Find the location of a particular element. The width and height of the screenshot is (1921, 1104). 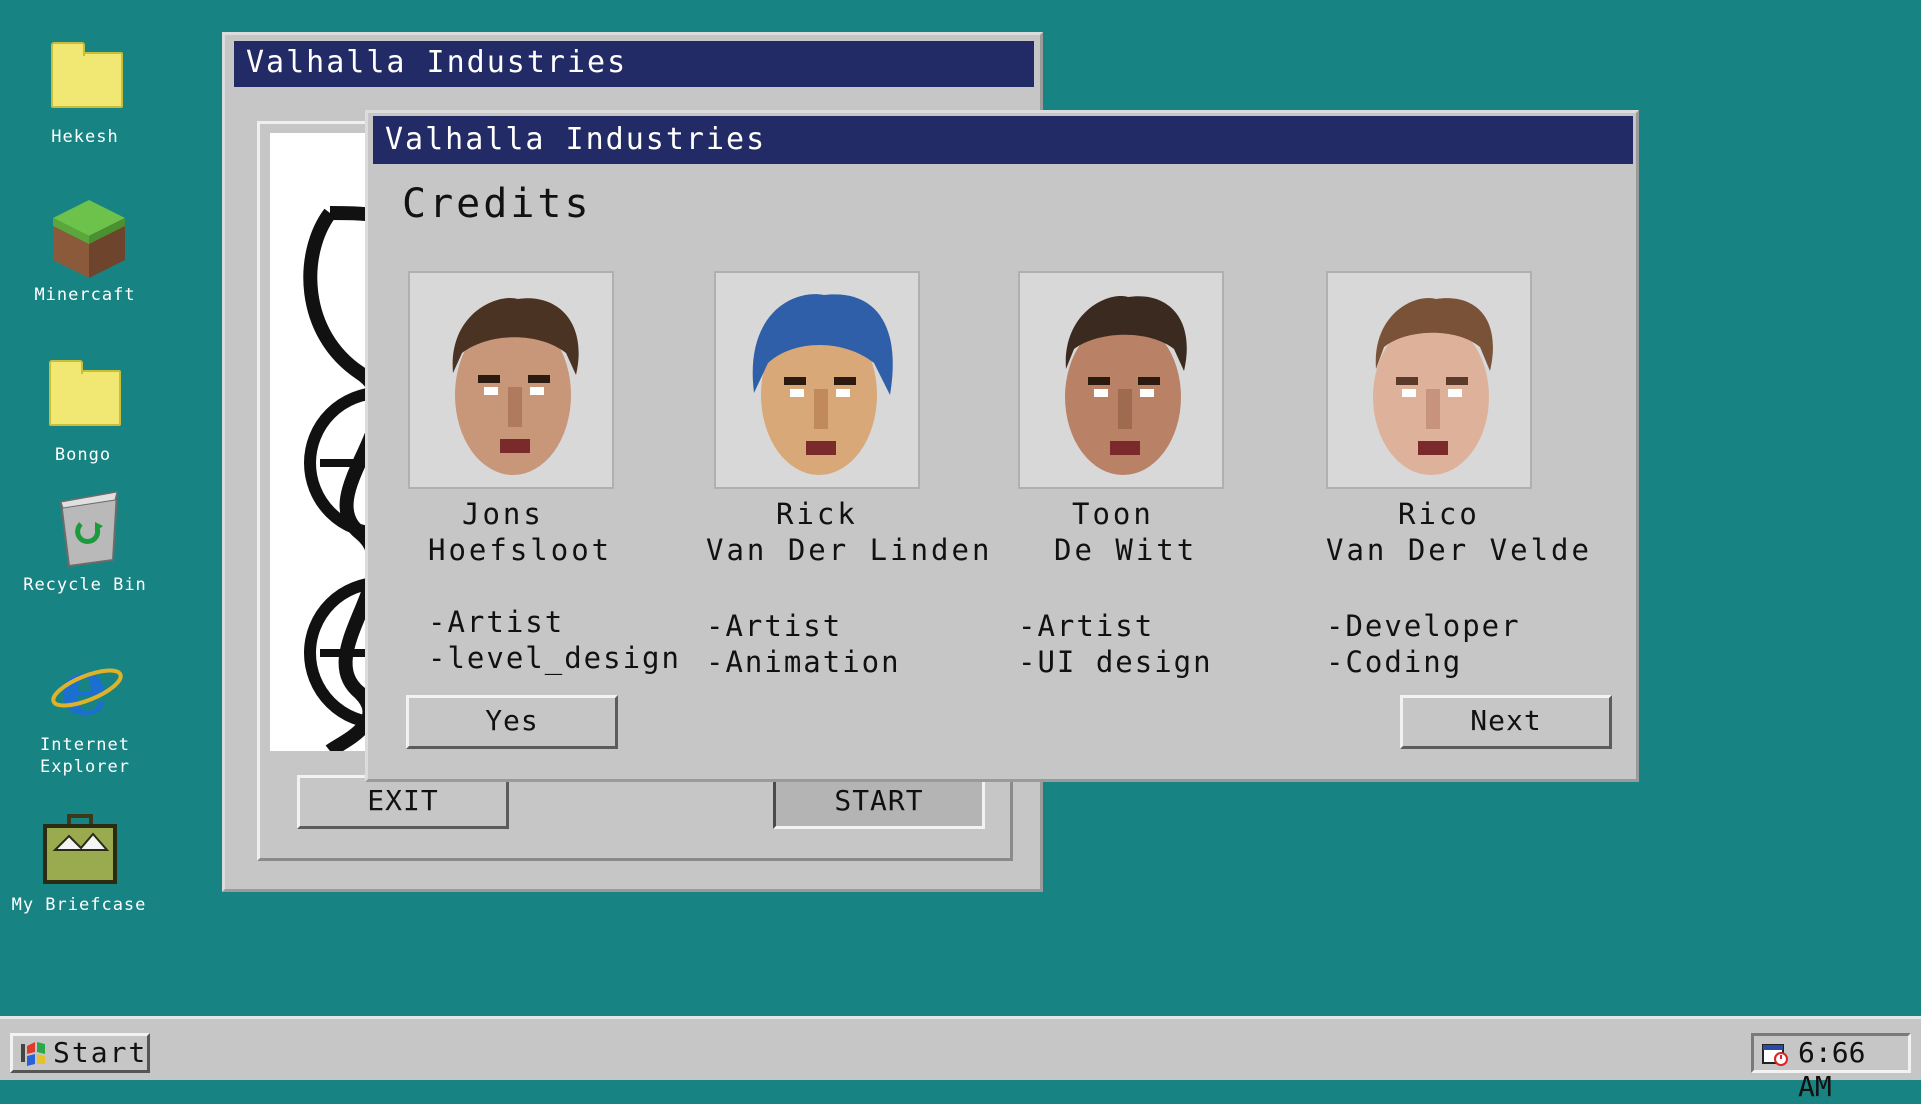

member-first-name: Rick is located at coordinates (817, 514).